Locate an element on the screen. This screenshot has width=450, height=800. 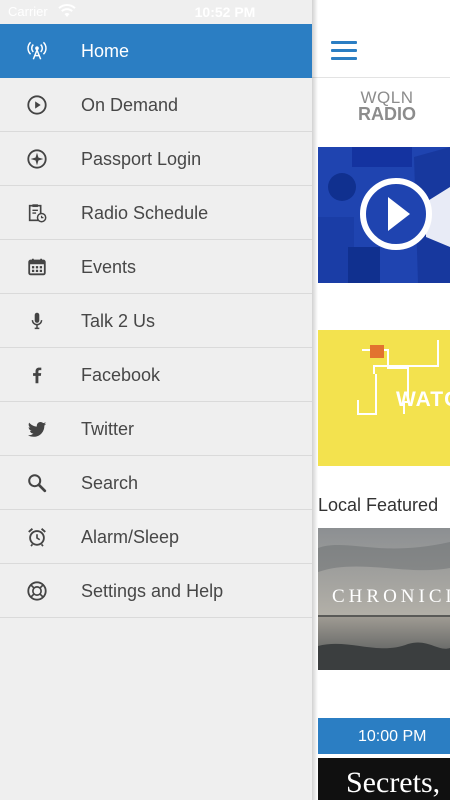
menu-label-passport-login: Passport Login is located at coordinates (141, 159).